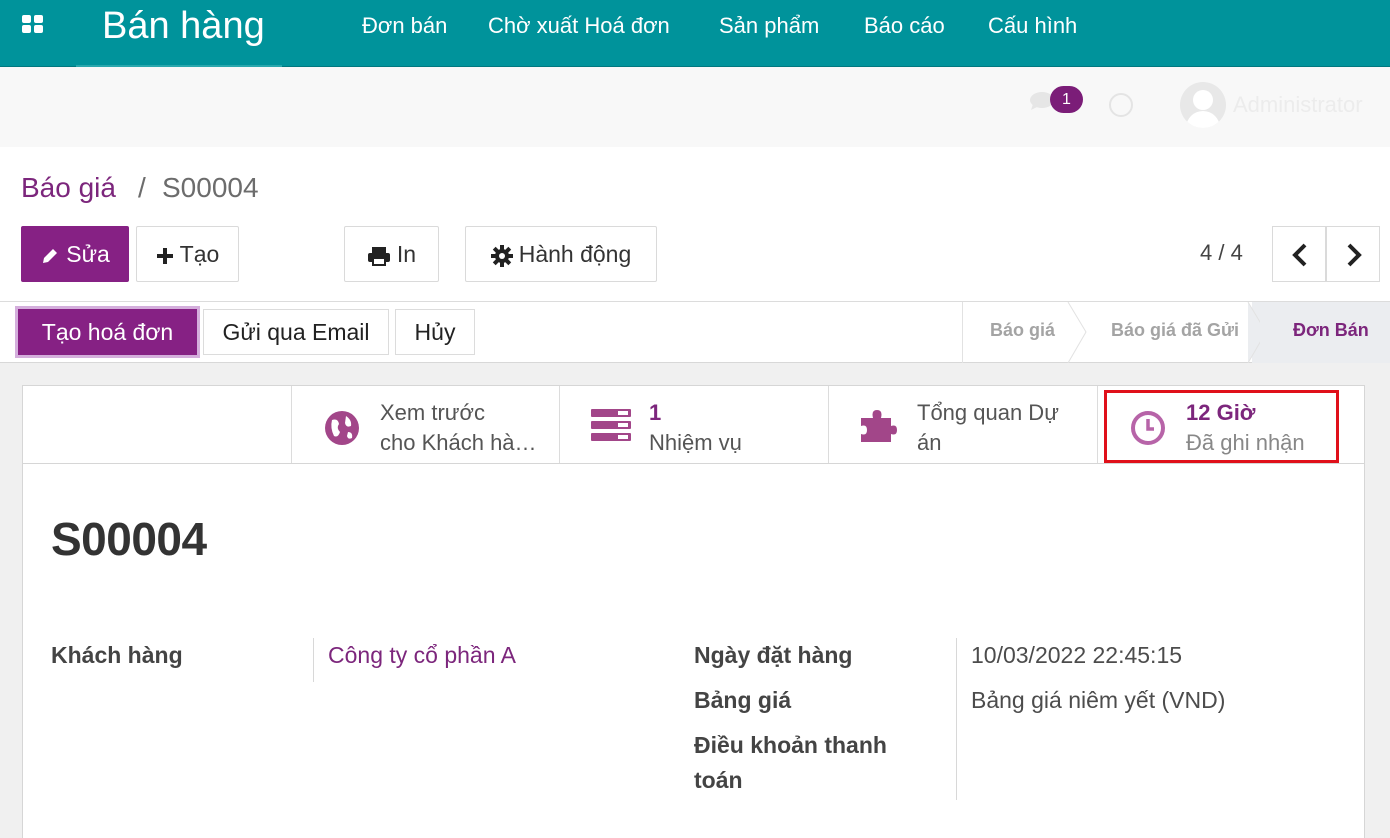  What do you see at coordinates (769, 26) in the screenshot?
I see `menu-item-products: Sản phẩm` at bounding box center [769, 26].